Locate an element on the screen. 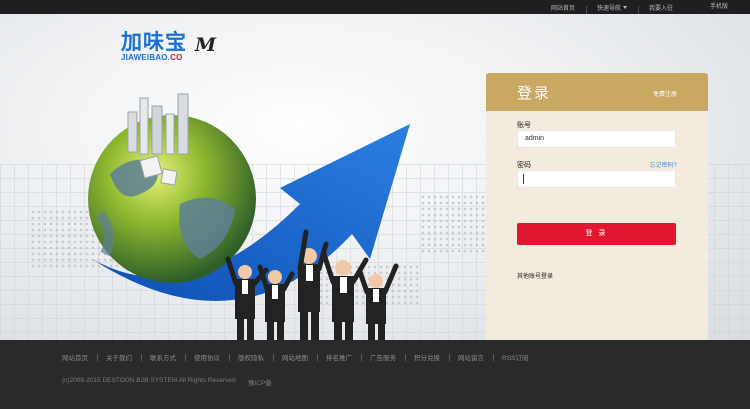 The height and width of the screenshot is (409, 750). logo-m-mark: M is located at coordinates (206, 45).